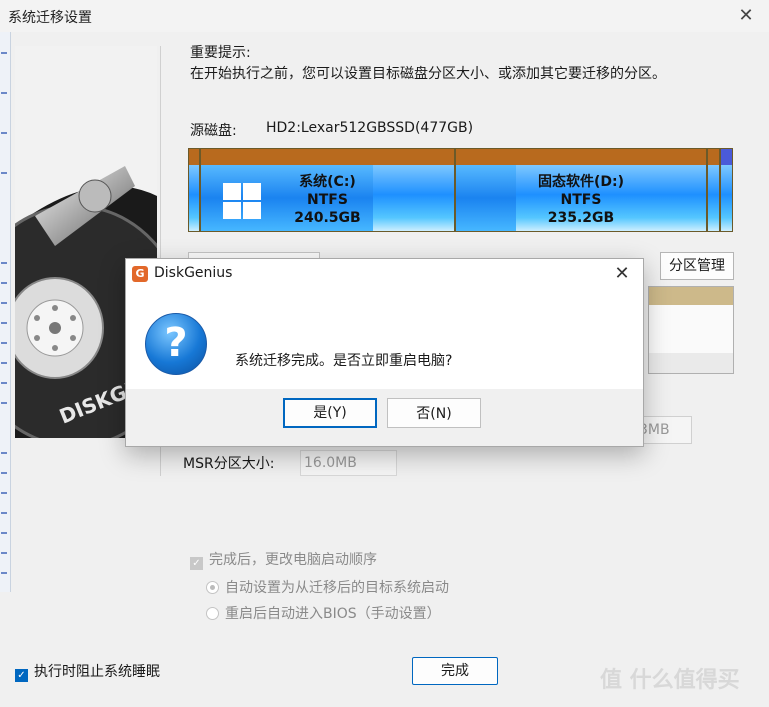  I want to click on source-disk-value: HD2:Lexar512GBSSD(477GB), so click(370, 128).